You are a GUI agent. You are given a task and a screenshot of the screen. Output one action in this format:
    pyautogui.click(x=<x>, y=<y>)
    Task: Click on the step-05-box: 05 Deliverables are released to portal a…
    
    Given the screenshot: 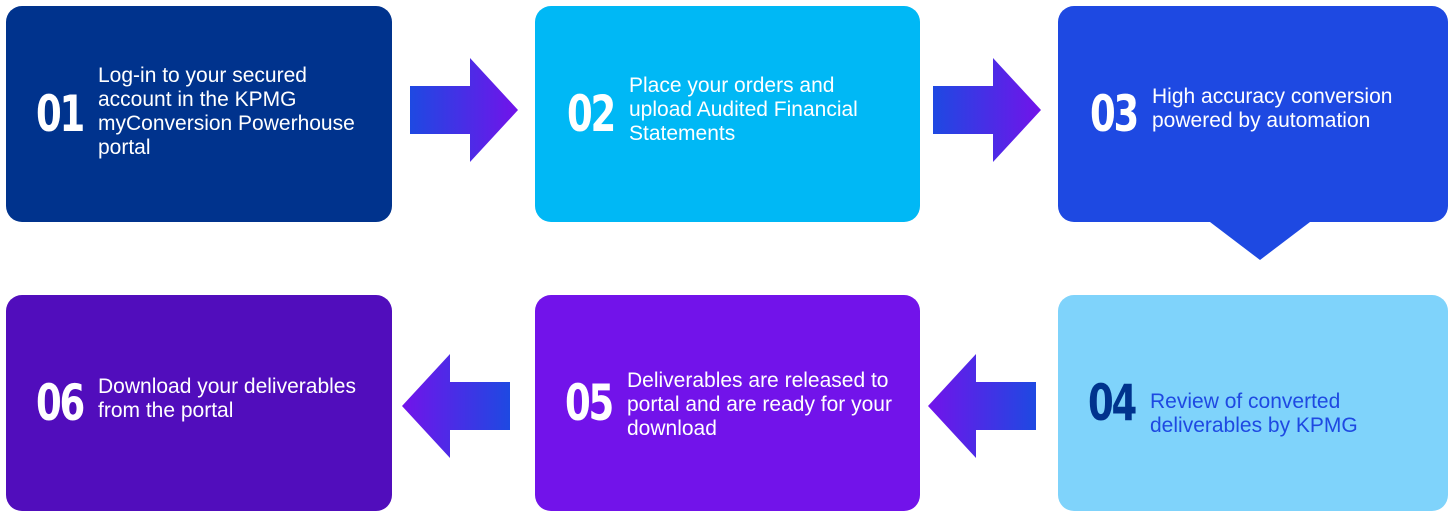 What is the action you would take?
    pyautogui.click(x=727, y=403)
    